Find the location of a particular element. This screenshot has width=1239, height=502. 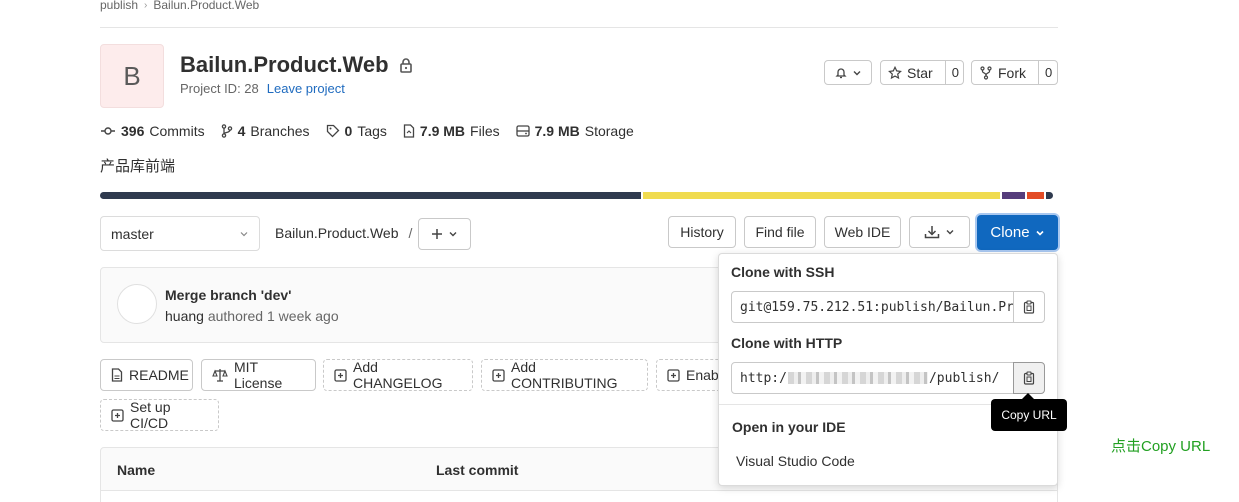

visual-studio-code-item: Visual Studio Code is located at coordinates (795, 461).